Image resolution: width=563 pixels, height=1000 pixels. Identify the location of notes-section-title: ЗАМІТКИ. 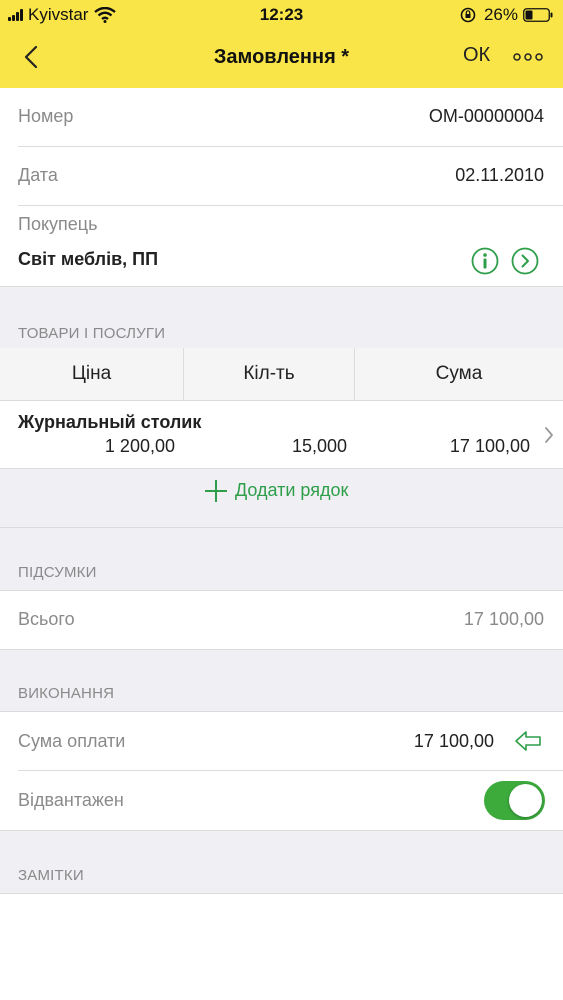
(51, 875).